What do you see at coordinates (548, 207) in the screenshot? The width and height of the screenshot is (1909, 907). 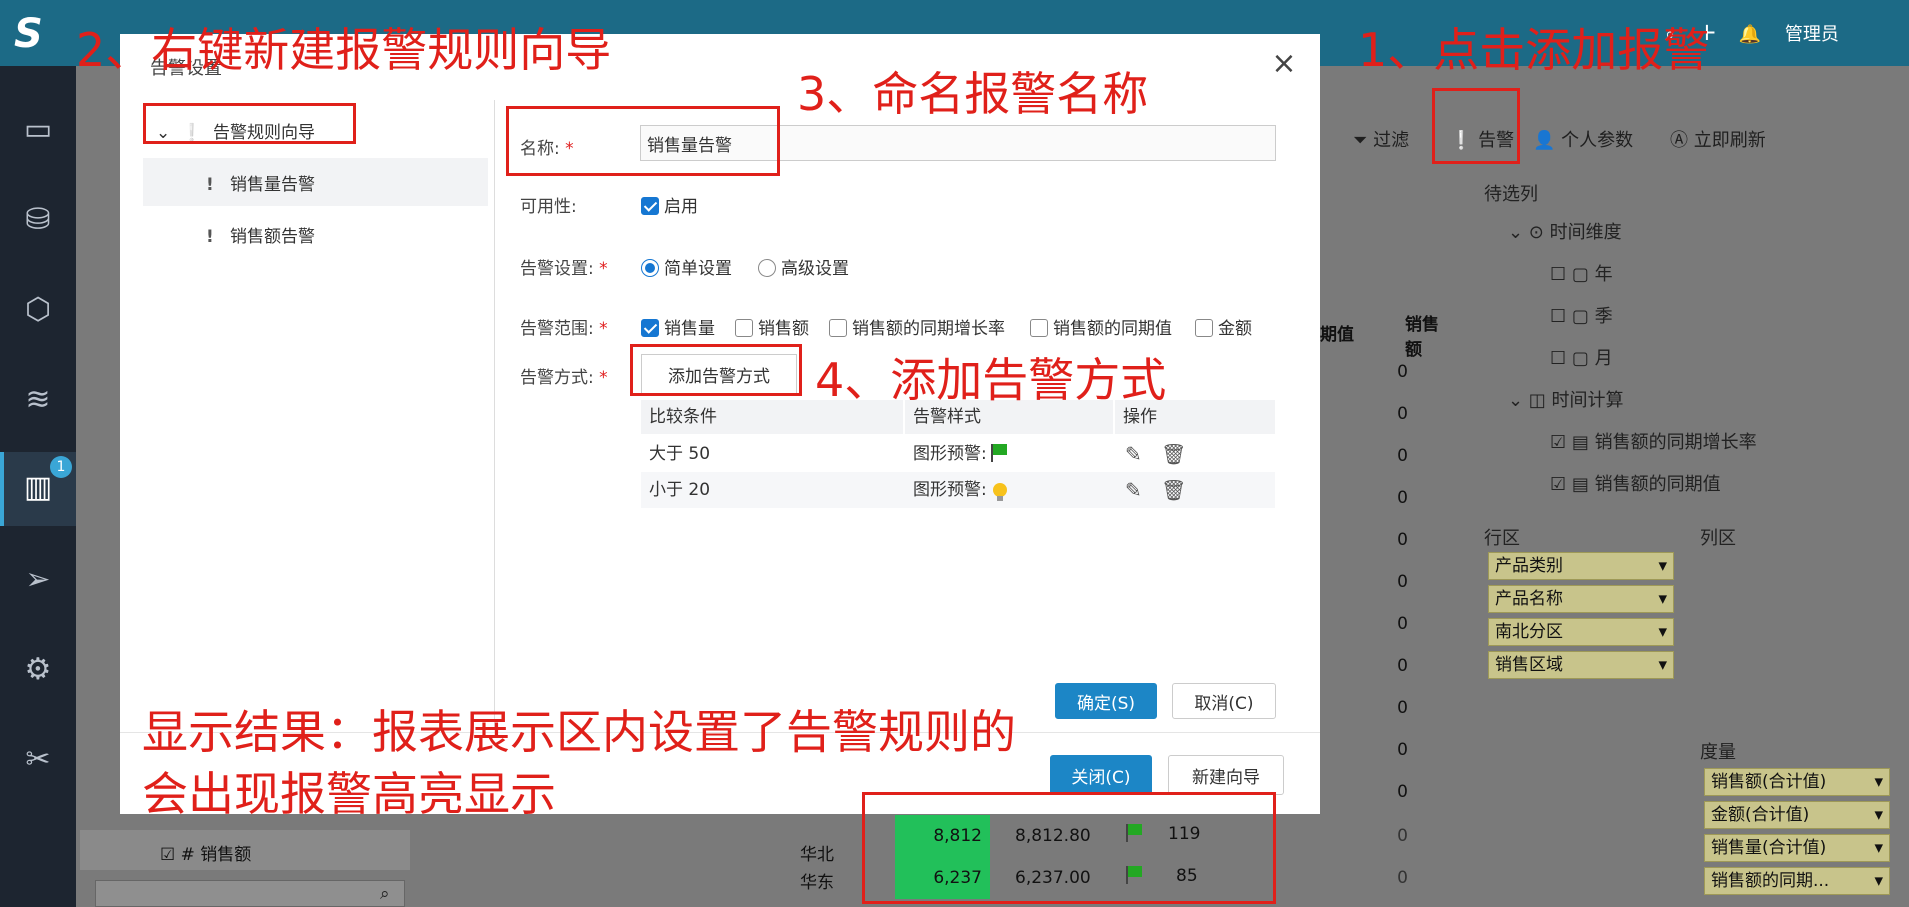 I see `availability-label: 可用性:` at bounding box center [548, 207].